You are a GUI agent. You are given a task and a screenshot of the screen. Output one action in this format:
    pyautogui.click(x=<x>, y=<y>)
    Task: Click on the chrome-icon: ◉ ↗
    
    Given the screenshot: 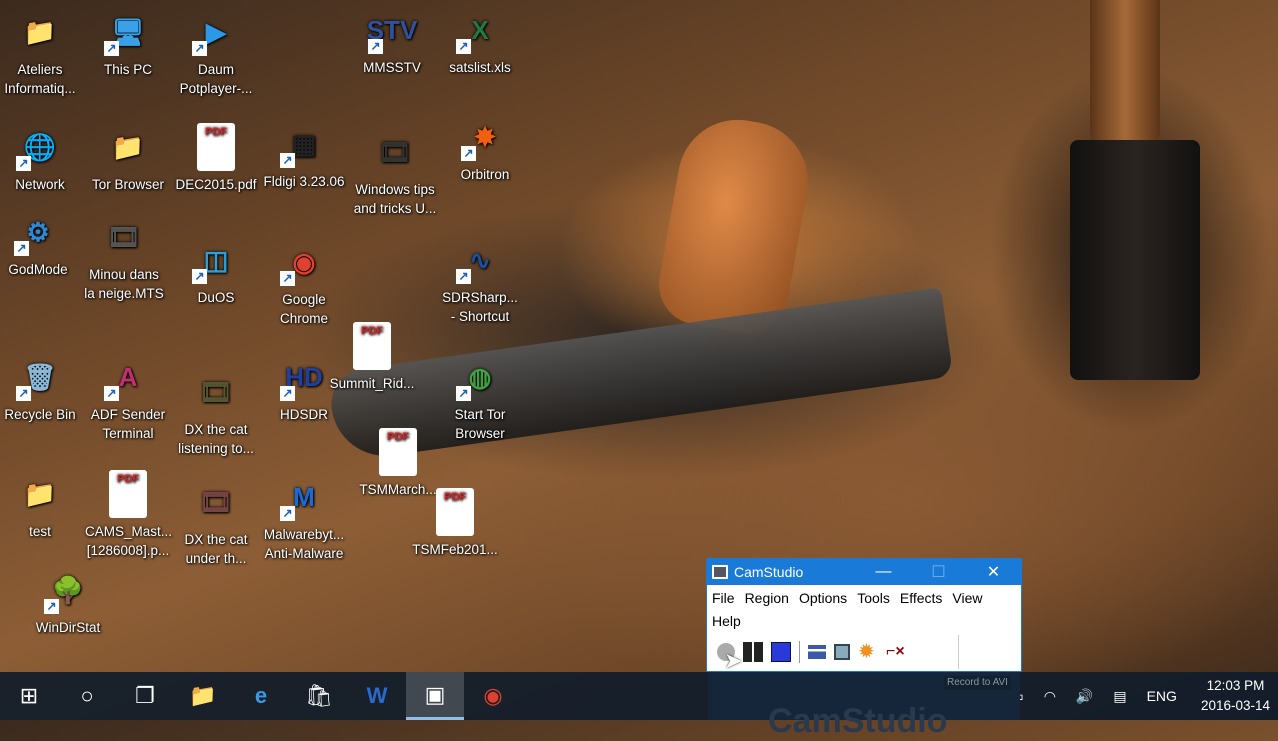 What is the action you would take?
    pyautogui.click(x=304, y=262)
    